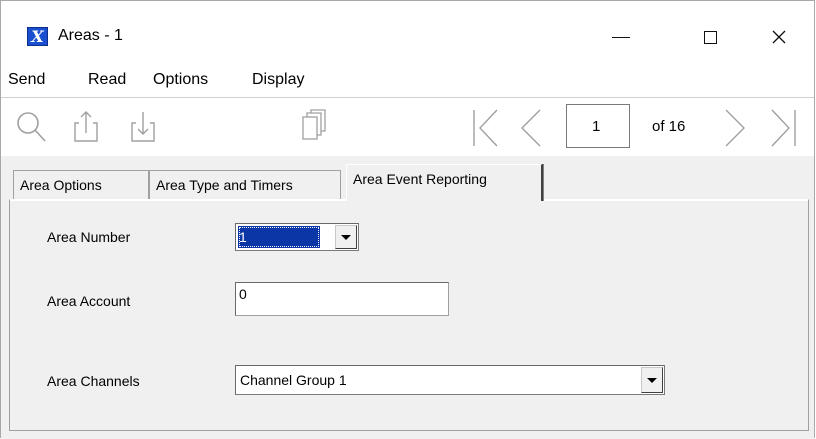 This screenshot has width=816, height=439. Describe the element at coordinates (486, 128) in the screenshot. I see `first-page-icon` at that location.